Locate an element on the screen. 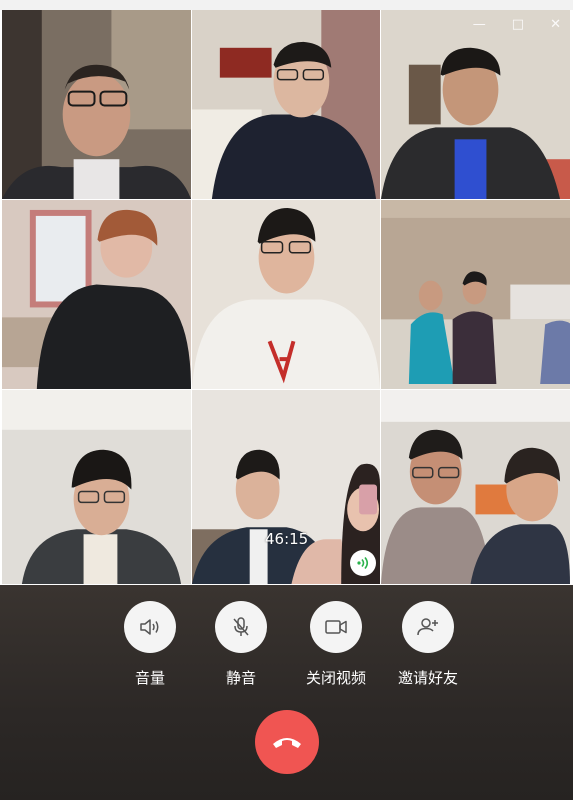  call-timer: 46:15 is located at coordinates (287, 539).